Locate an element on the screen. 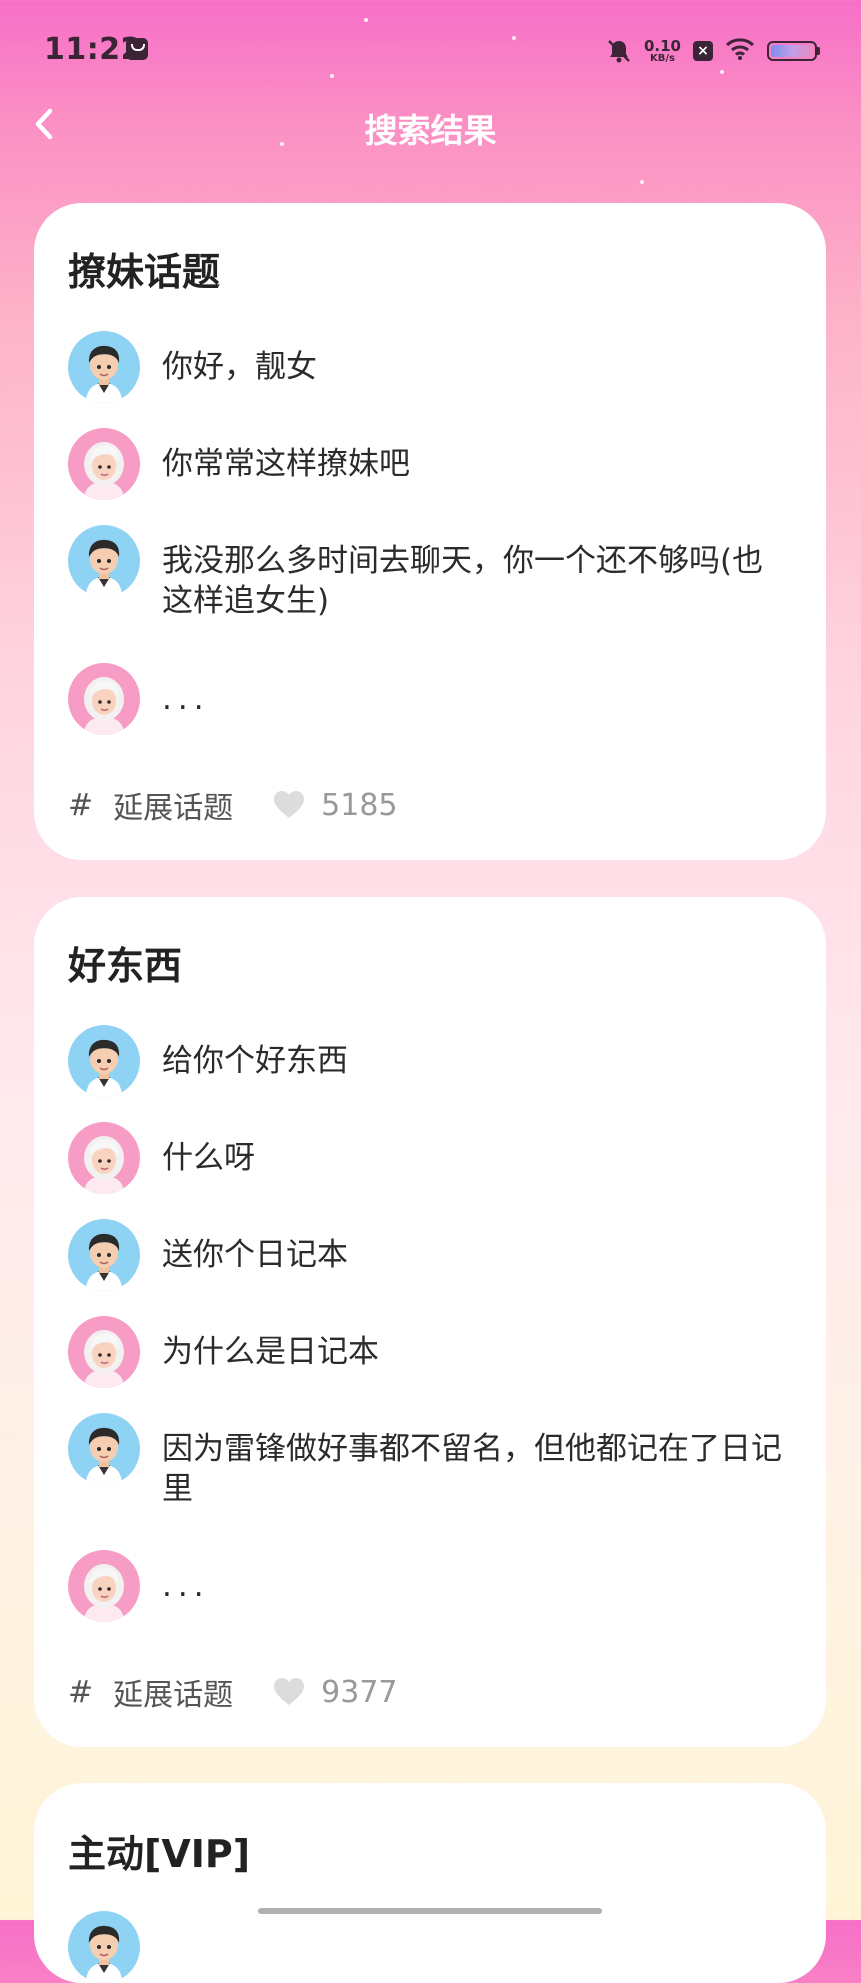 The width and height of the screenshot is (861, 1983). card-title: 主动[VIP] is located at coordinates (159, 1854).